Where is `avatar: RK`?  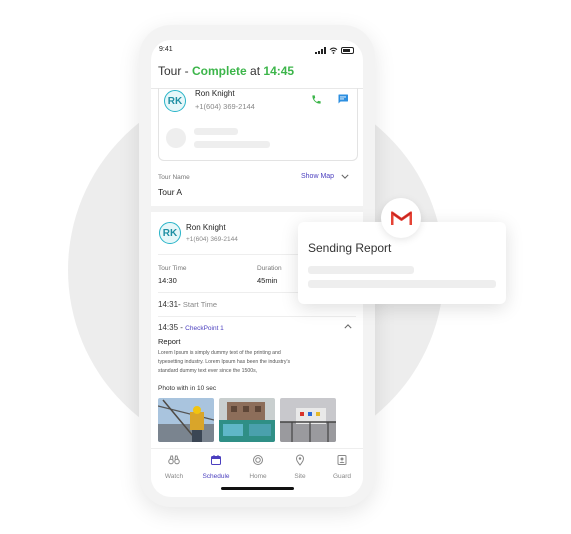
avatar: RK is located at coordinates (175, 101).